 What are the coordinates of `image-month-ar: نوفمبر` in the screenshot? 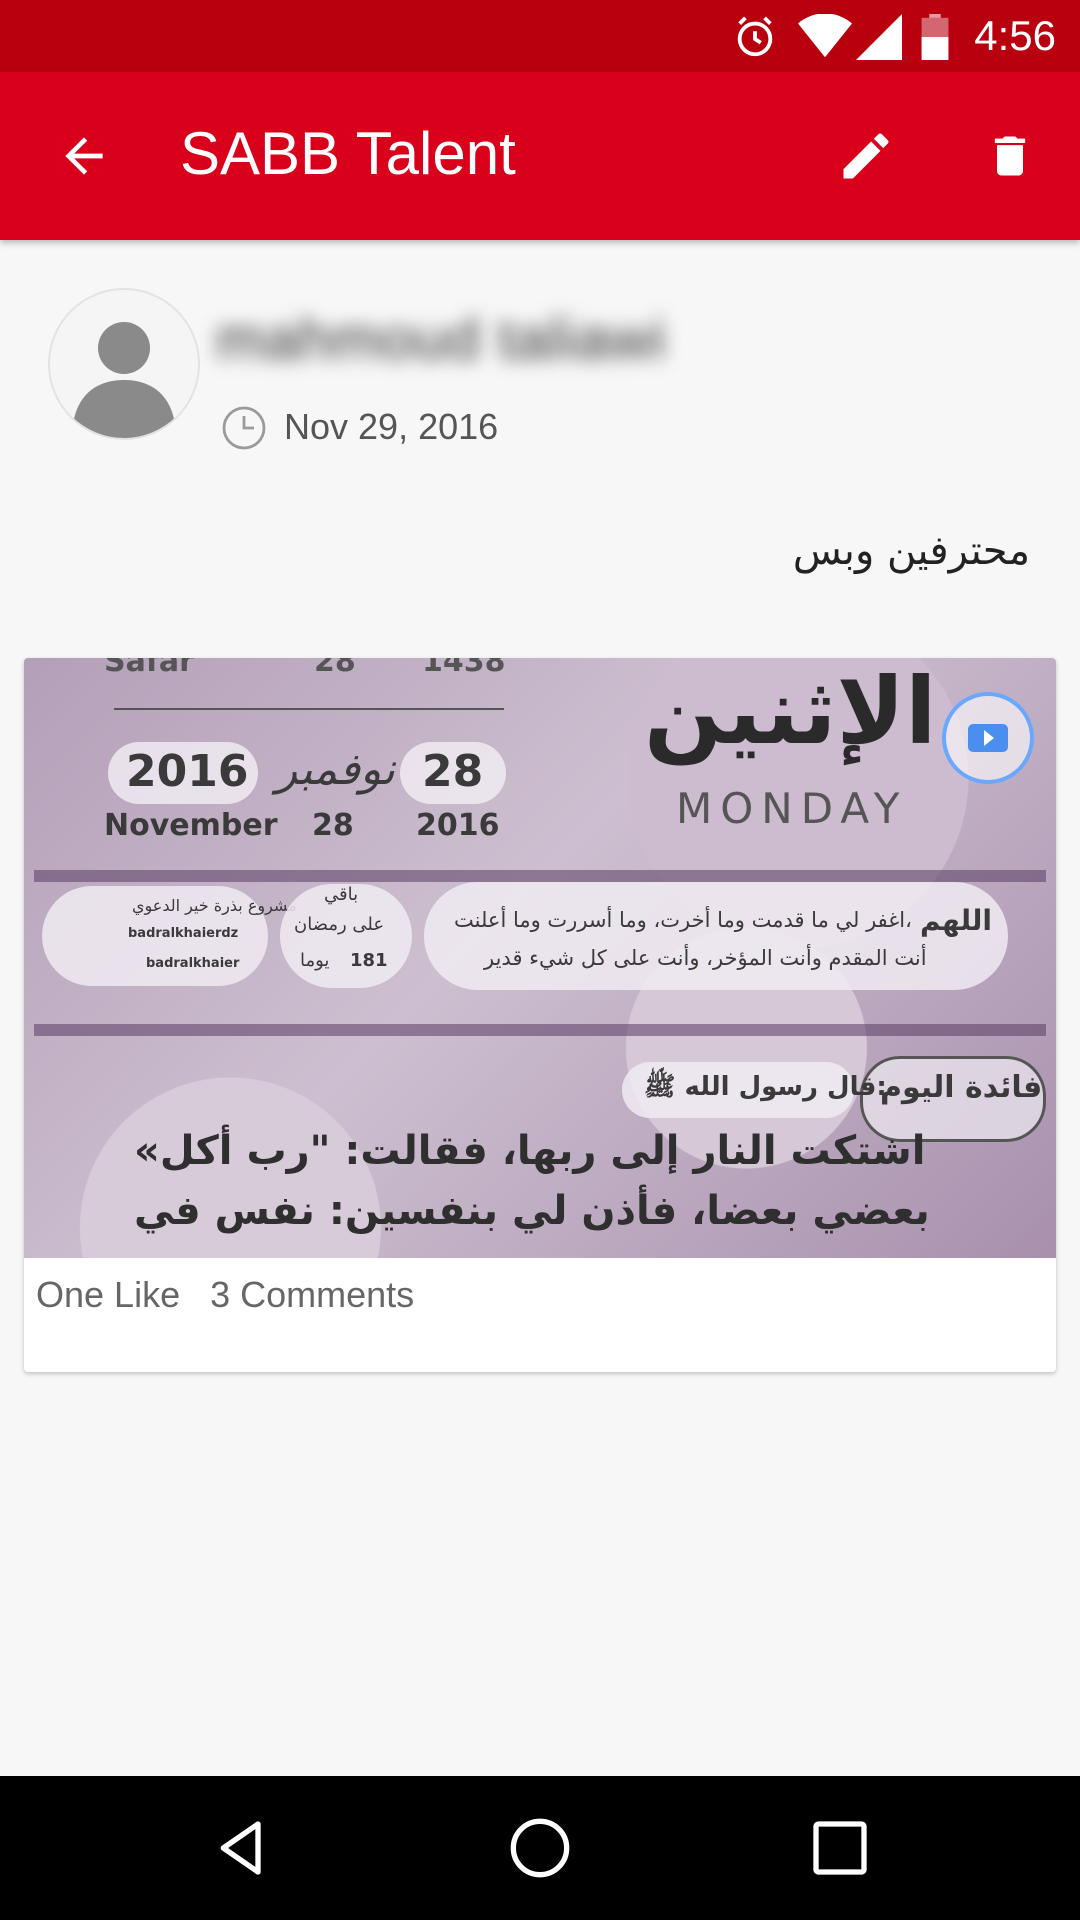 It's located at (336, 769).